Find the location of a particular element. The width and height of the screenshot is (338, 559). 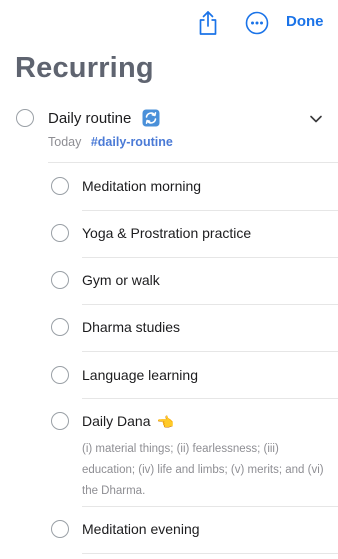

due-date: Today is located at coordinates (65, 142).